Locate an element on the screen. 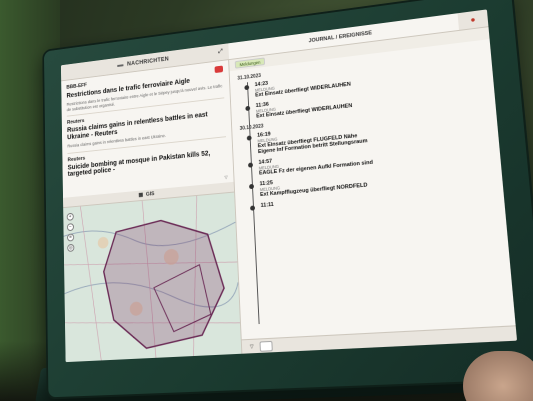 The height and width of the screenshot is (401, 533). gis-title: GIS is located at coordinates (150, 194).